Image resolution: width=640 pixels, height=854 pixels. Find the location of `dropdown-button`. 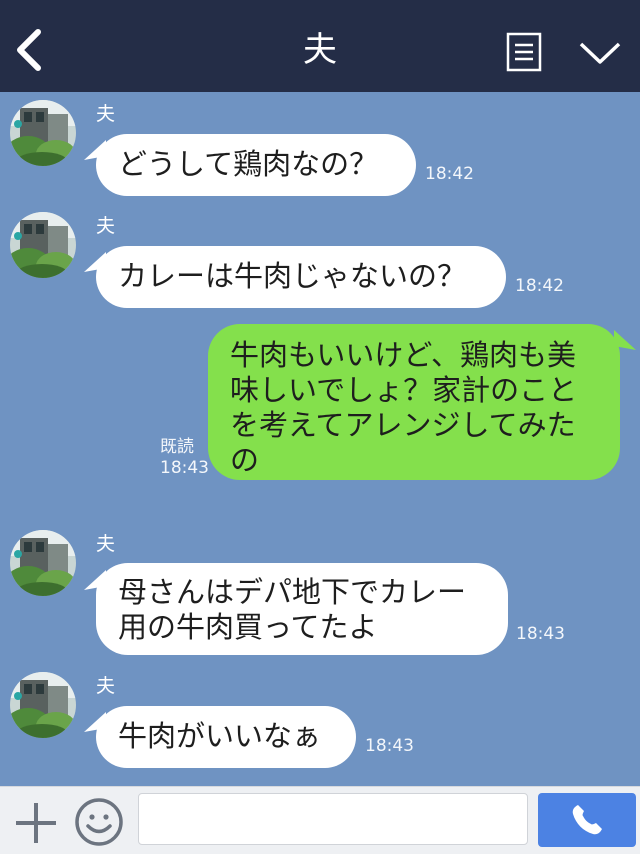

dropdown-button is located at coordinates (600, 53).